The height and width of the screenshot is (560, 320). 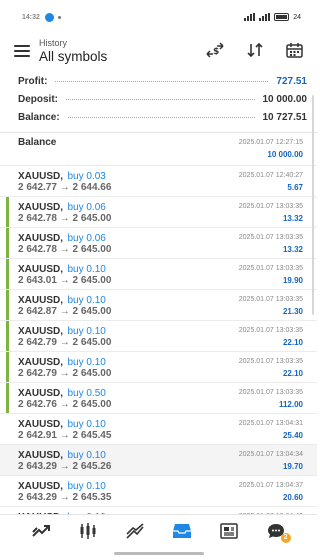 I want to click on trade-icon, so click(x=135, y=530).